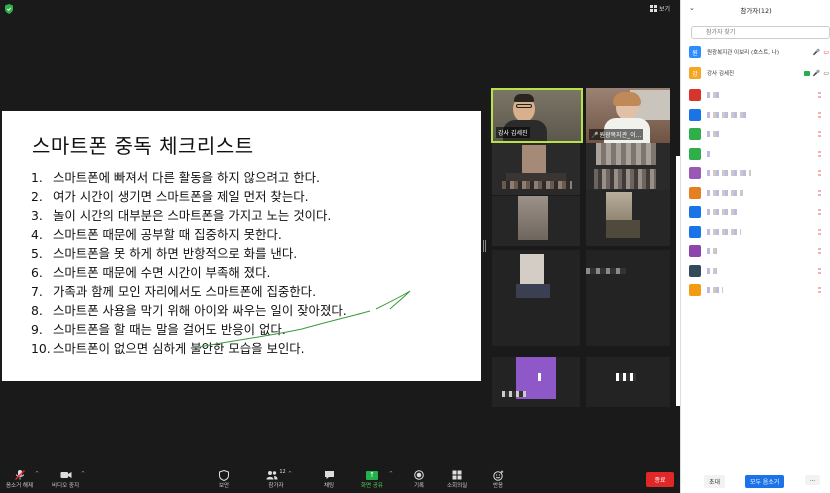  What do you see at coordinates (68, 479) in the screenshot?
I see `video-stop-button: 비디오 중지 ^` at bounding box center [68, 479].